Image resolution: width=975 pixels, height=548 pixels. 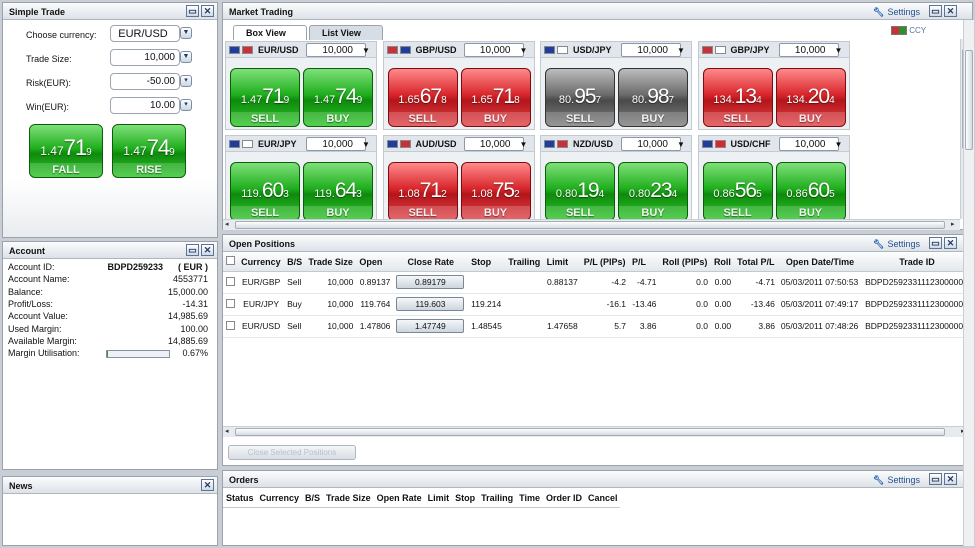 I want to click on select-all-checkbox, so click(x=231, y=262).